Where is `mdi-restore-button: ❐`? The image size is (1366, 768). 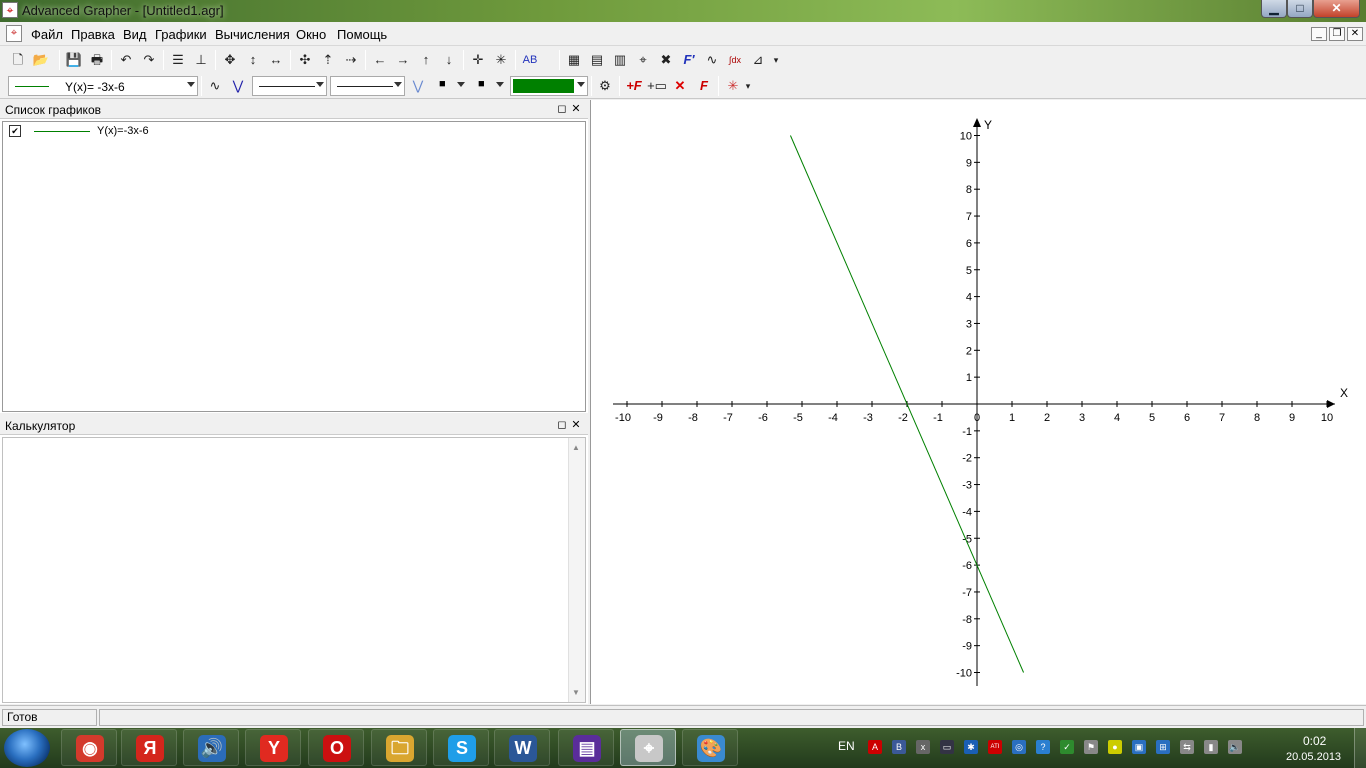 mdi-restore-button: ❐ is located at coordinates (1337, 34).